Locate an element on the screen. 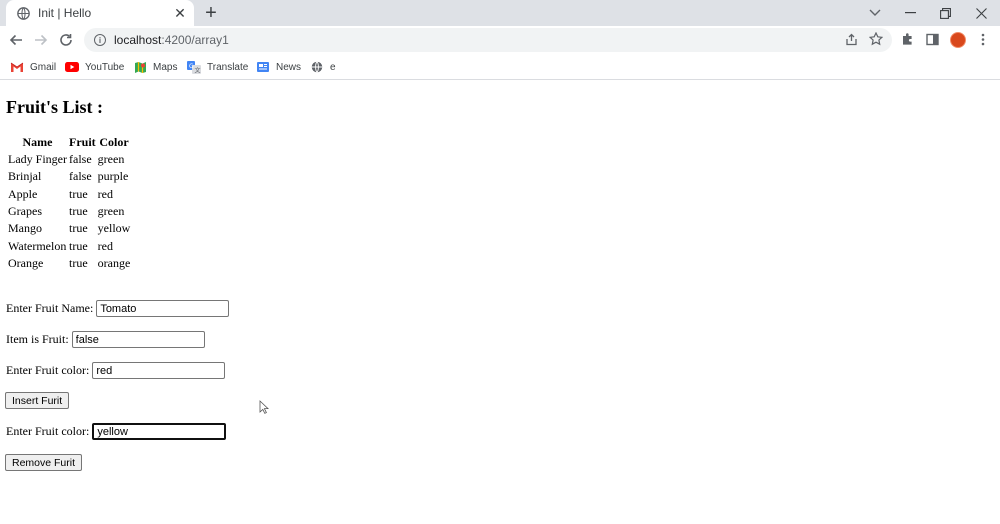 The height and width of the screenshot is (524, 1000). cell-name: Lady Finger is located at coordinates (37, 159).